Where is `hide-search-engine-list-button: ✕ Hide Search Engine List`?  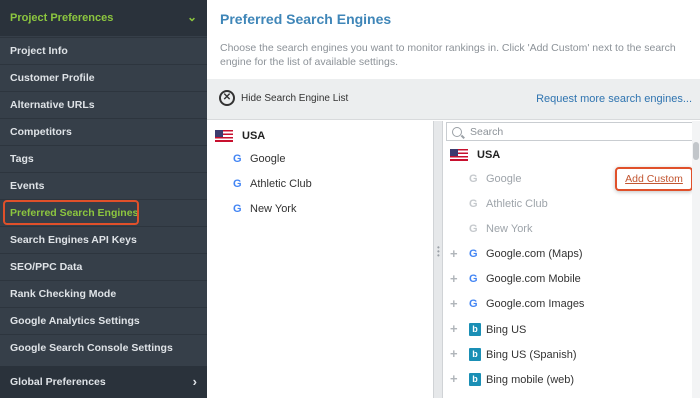 hide-search-engine-list-button: ✕ Hide Search Engine List is located at coordinates (283, 98).